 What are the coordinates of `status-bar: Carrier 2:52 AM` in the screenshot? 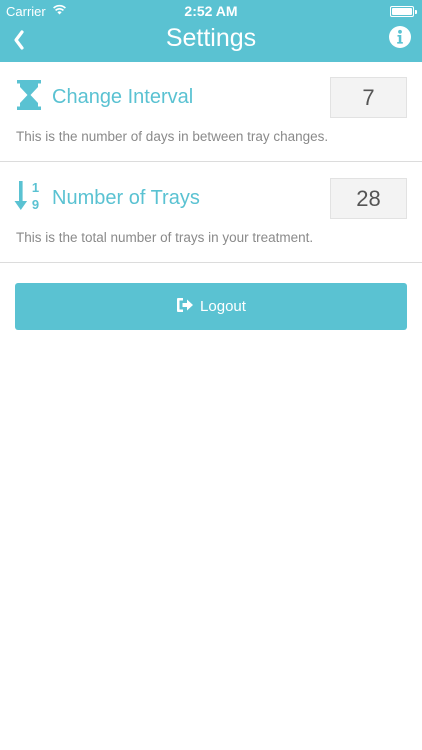 It's located at (211, 11).